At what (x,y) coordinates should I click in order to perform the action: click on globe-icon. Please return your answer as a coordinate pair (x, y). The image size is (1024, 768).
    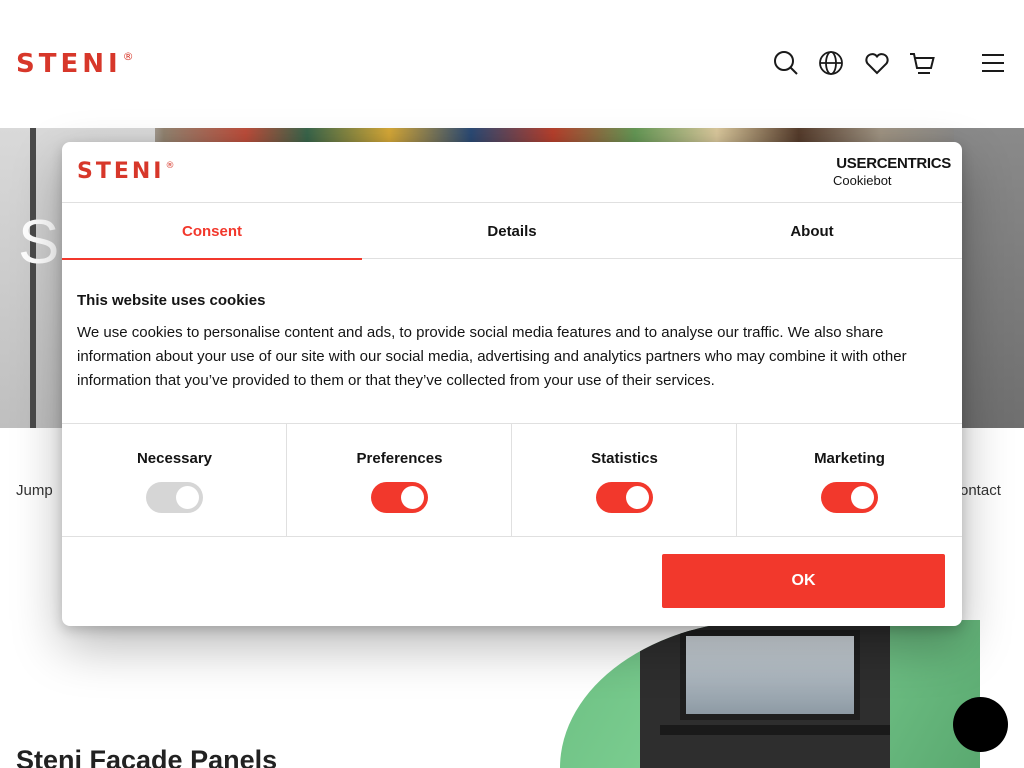
    Looking at the image, I should click on (831, 63).